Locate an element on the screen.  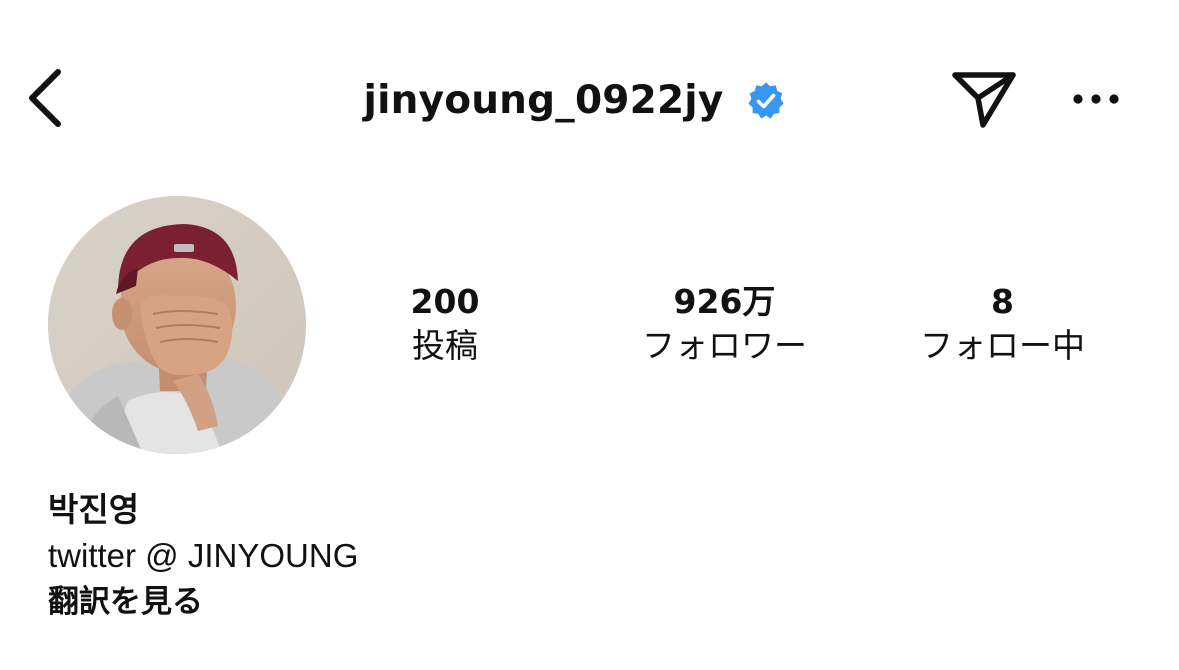
verified-badge-icon is located at coordinates (766, 101).